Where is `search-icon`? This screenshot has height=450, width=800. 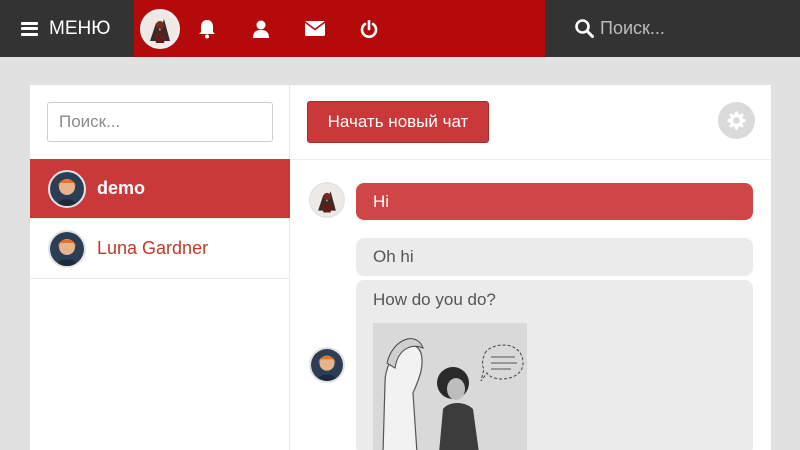 search-icon is located at coordinates (584, 28).